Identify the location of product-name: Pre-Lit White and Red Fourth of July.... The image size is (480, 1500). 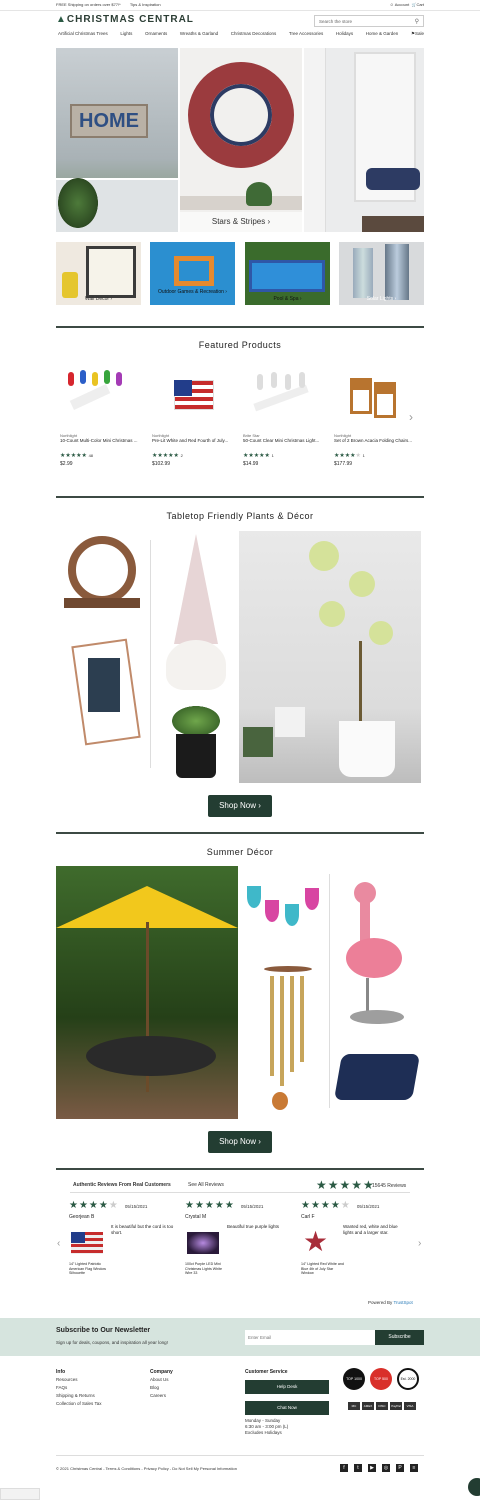
(192, 444).